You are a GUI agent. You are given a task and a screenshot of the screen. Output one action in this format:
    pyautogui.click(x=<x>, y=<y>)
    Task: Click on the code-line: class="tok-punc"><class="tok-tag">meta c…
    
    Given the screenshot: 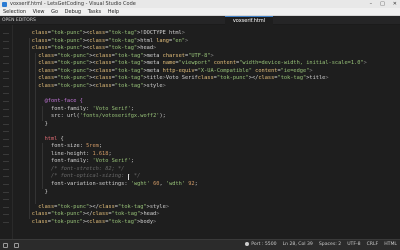 What is the action you would take?
    pyautogui.click(x=126, y=56)
    